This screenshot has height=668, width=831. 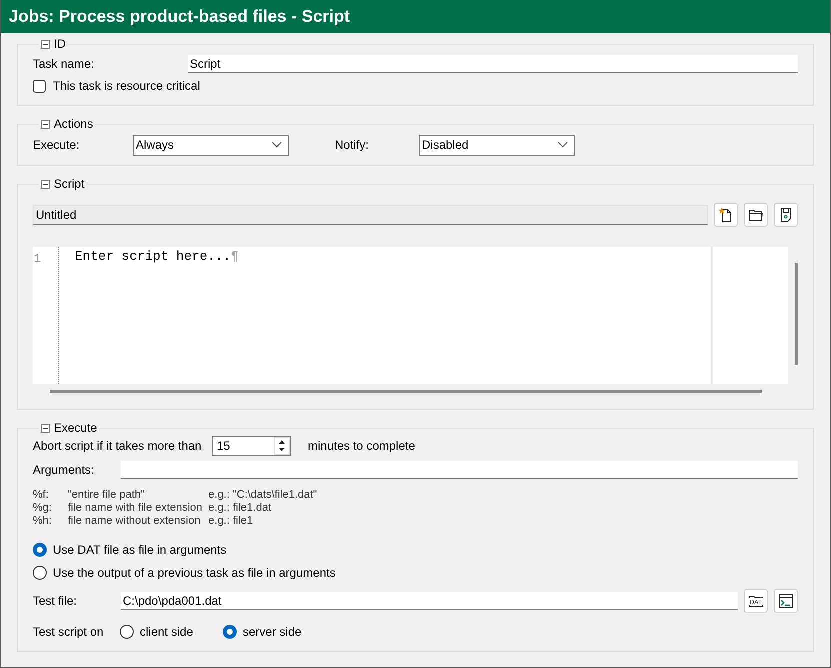 I want to click on save-button, so click(x=786, y=215).